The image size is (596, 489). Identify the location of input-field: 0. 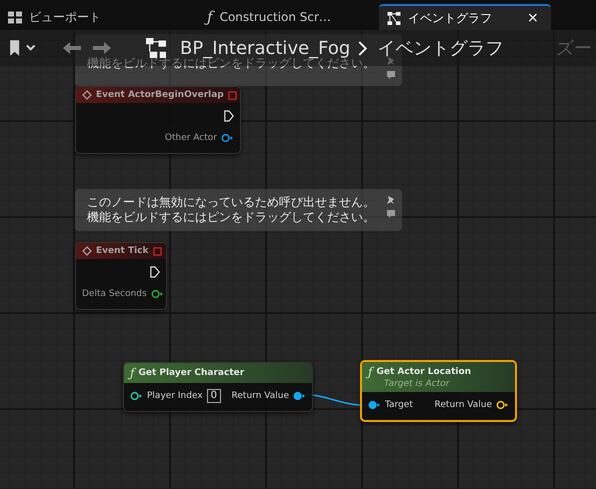
(214, 396).